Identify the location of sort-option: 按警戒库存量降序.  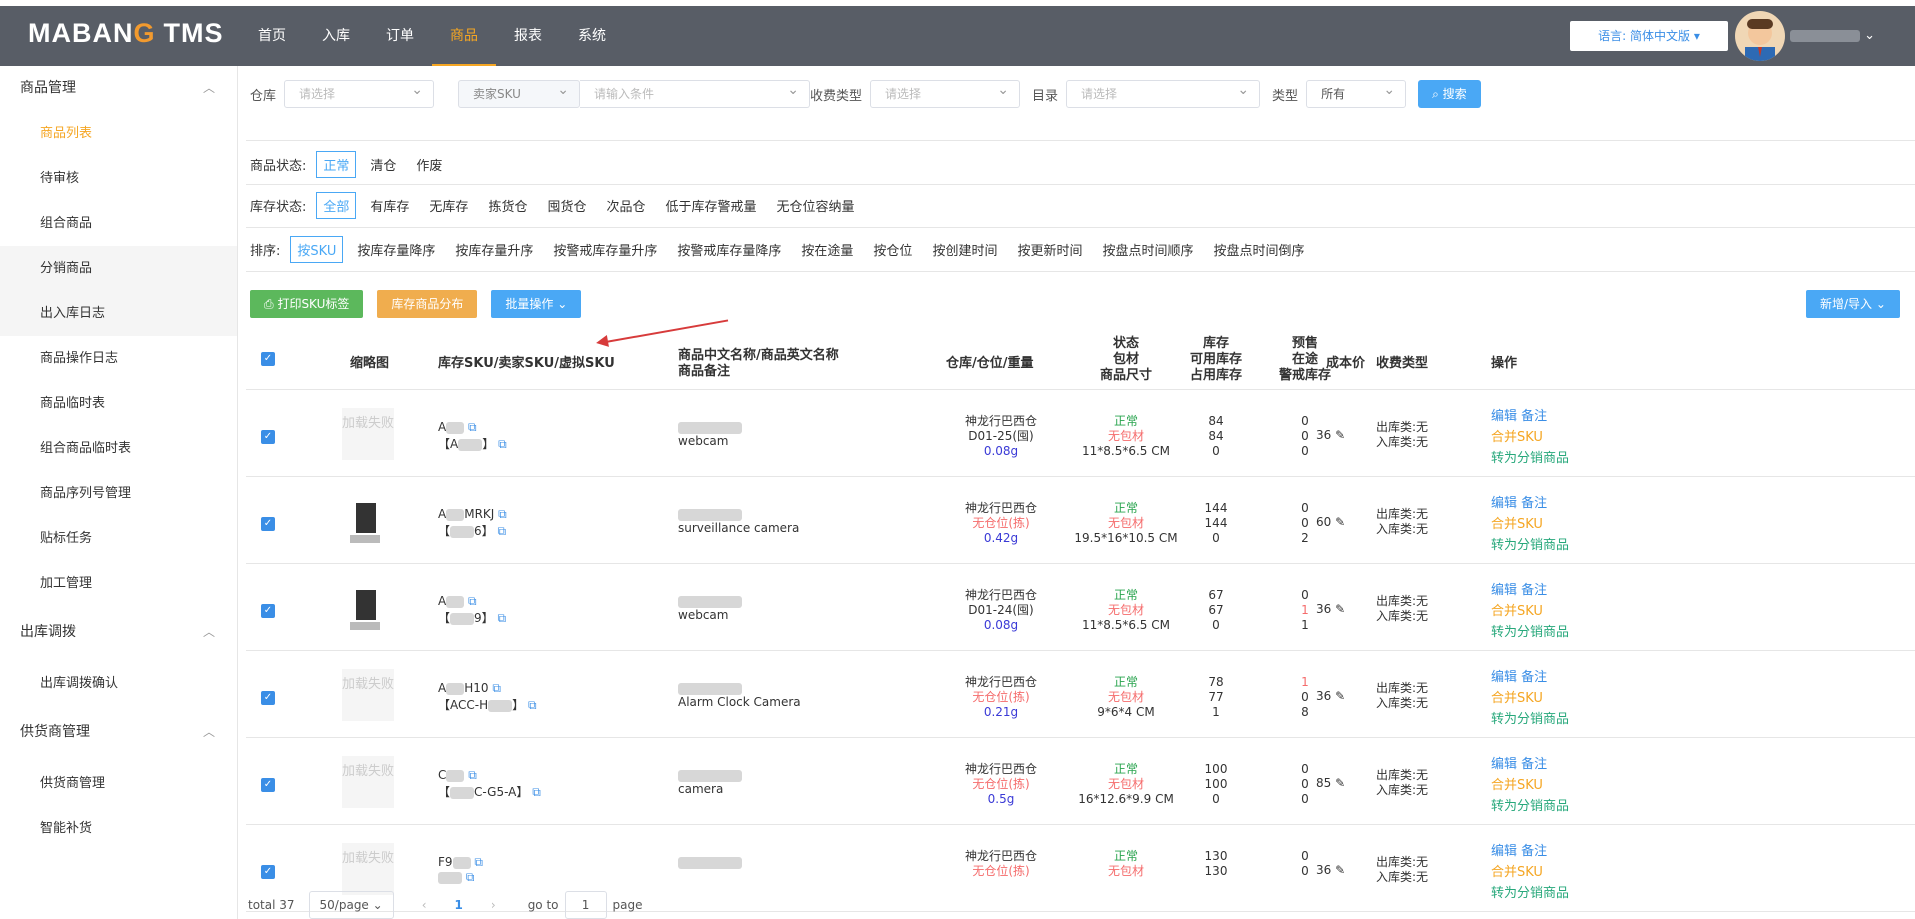
(729, 249).